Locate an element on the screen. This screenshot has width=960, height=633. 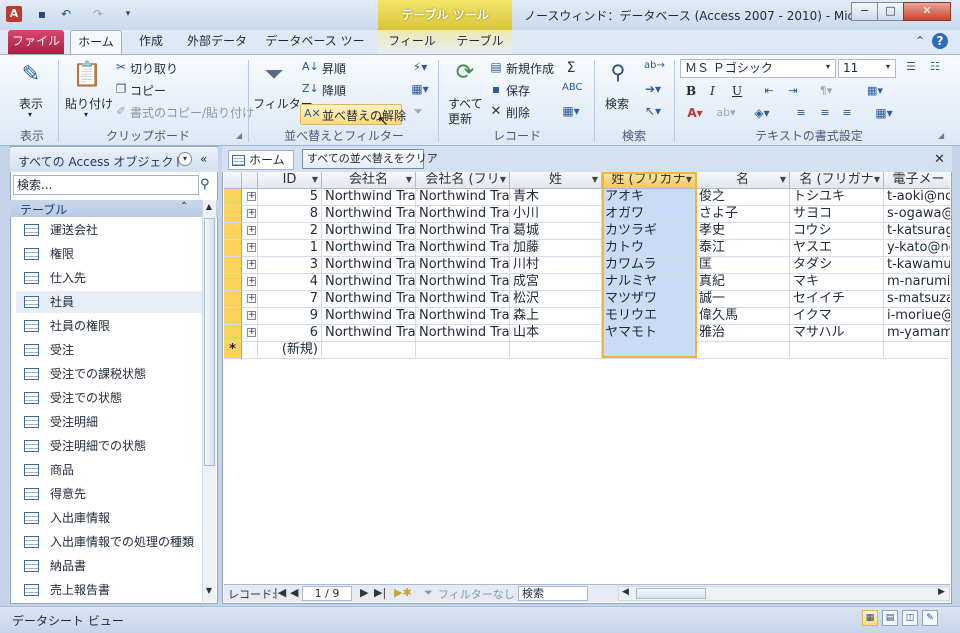
align-left-icon: ≡ is located at coordinates (801, 112).